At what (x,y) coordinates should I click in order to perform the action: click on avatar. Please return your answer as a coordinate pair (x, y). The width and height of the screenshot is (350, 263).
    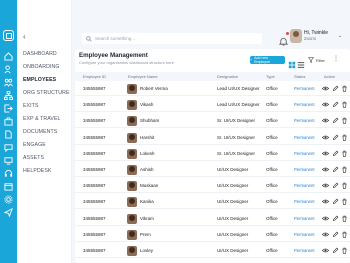
    Looking at the image, I should click on (296, 36).